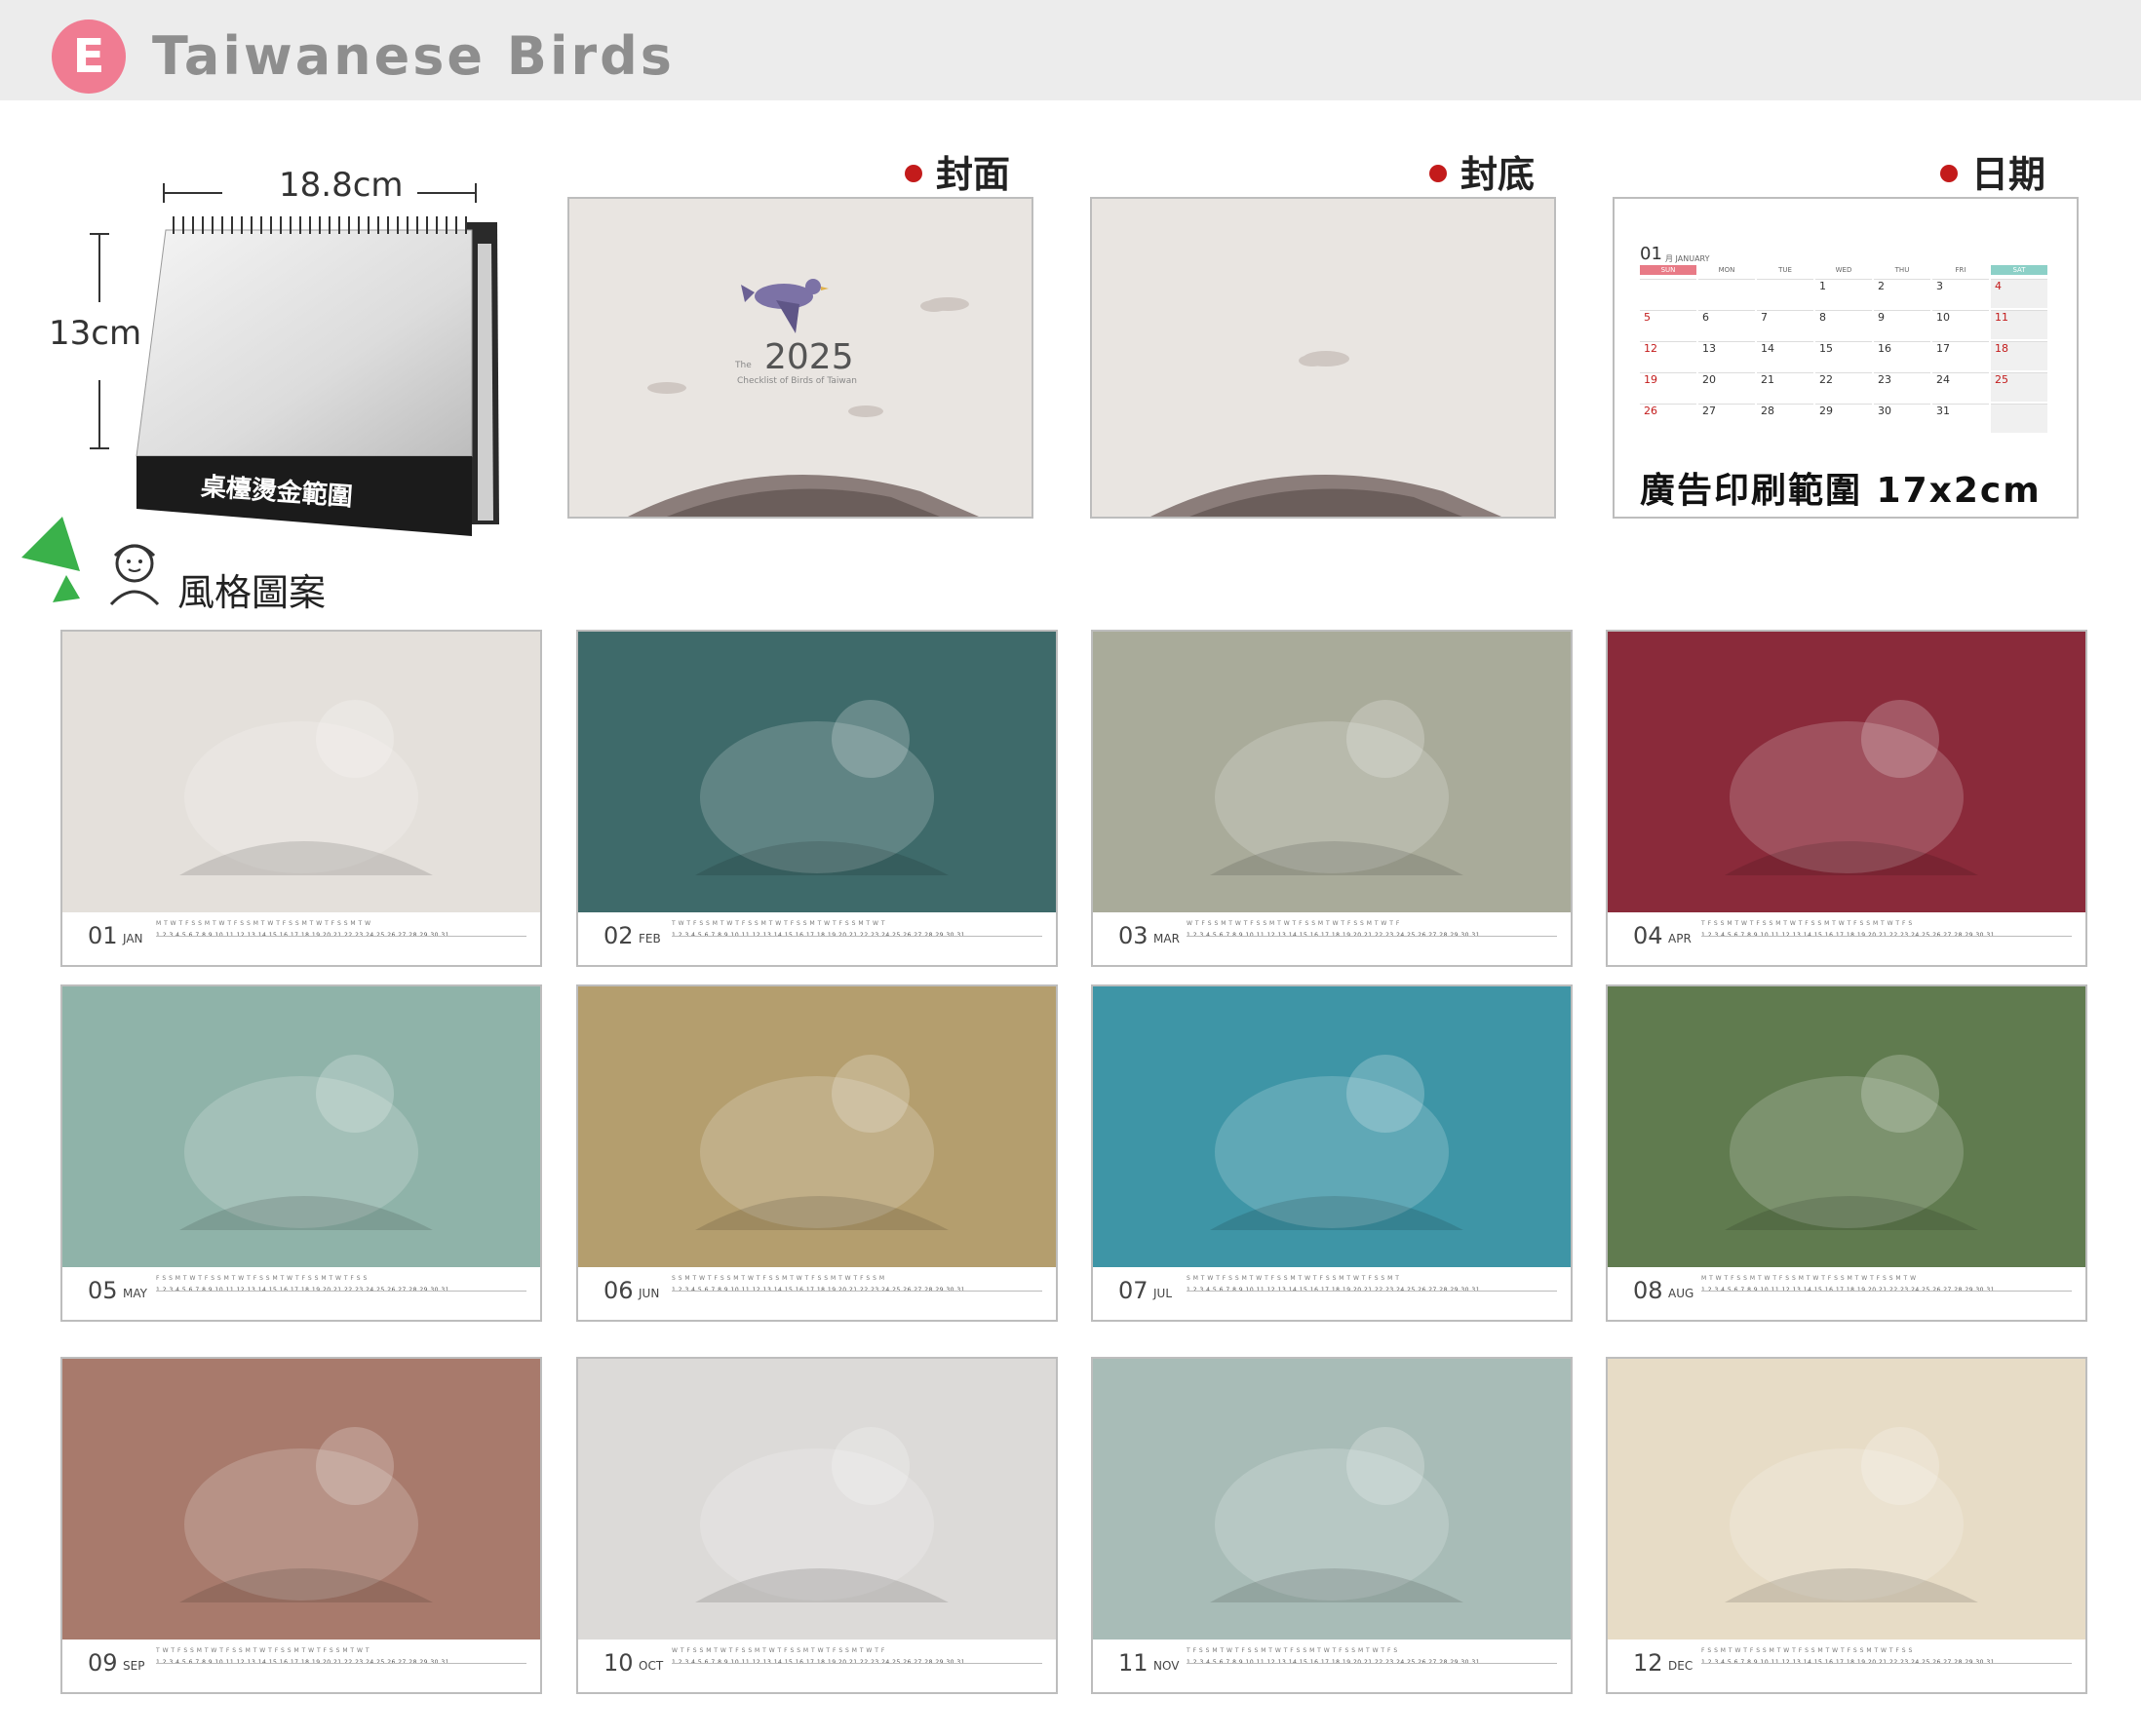  What do you see at coordinates (2019, 270) in the screenshot?
I see `calendar-day-header: SAT` at bounding box center [2019, 270].